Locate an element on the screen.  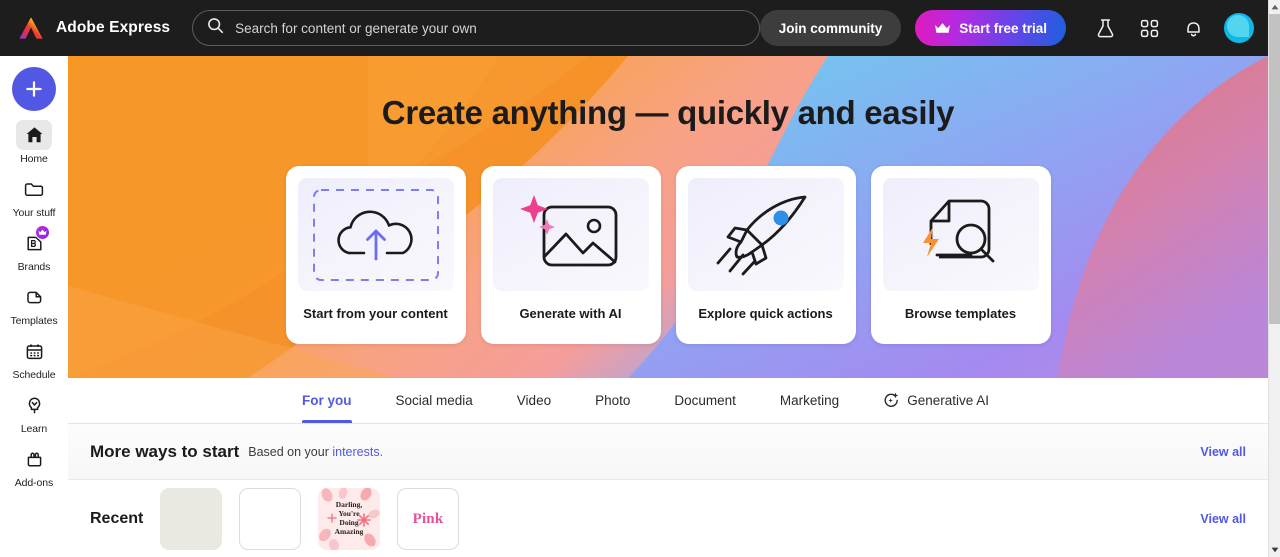
tab-video: Video is located at coordinates (534, 400).